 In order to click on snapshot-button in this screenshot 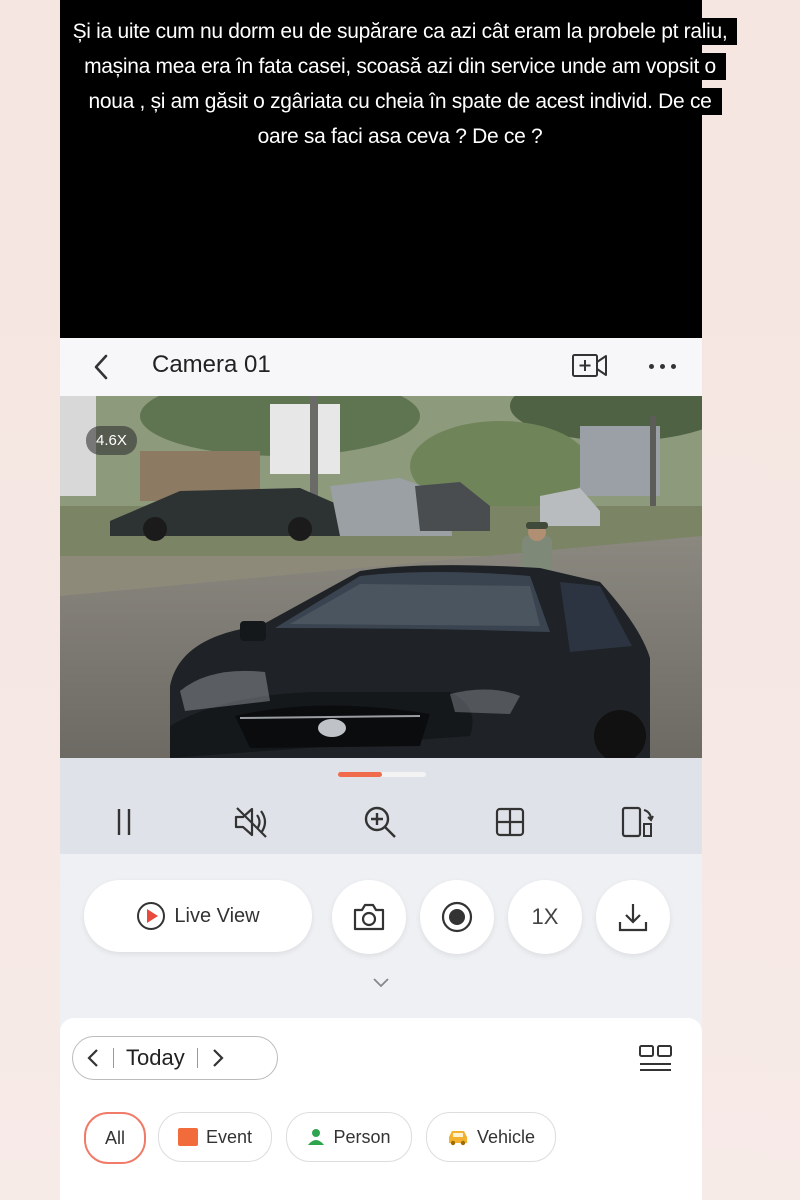, I will do `click(369, 917)`.